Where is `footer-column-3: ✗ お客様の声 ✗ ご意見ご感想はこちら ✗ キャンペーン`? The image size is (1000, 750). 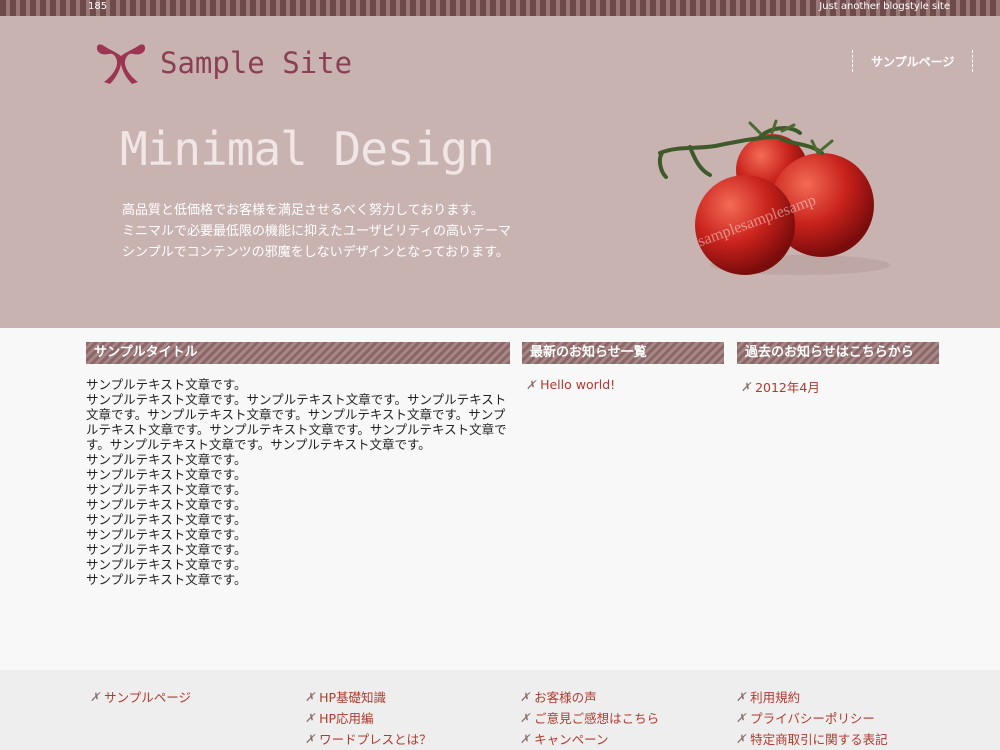
footer-column-3: ✗ お客様の声 ✗ ご意見ご感想はこちら ✗ キャンペーン is located at coordinates (589, 717).